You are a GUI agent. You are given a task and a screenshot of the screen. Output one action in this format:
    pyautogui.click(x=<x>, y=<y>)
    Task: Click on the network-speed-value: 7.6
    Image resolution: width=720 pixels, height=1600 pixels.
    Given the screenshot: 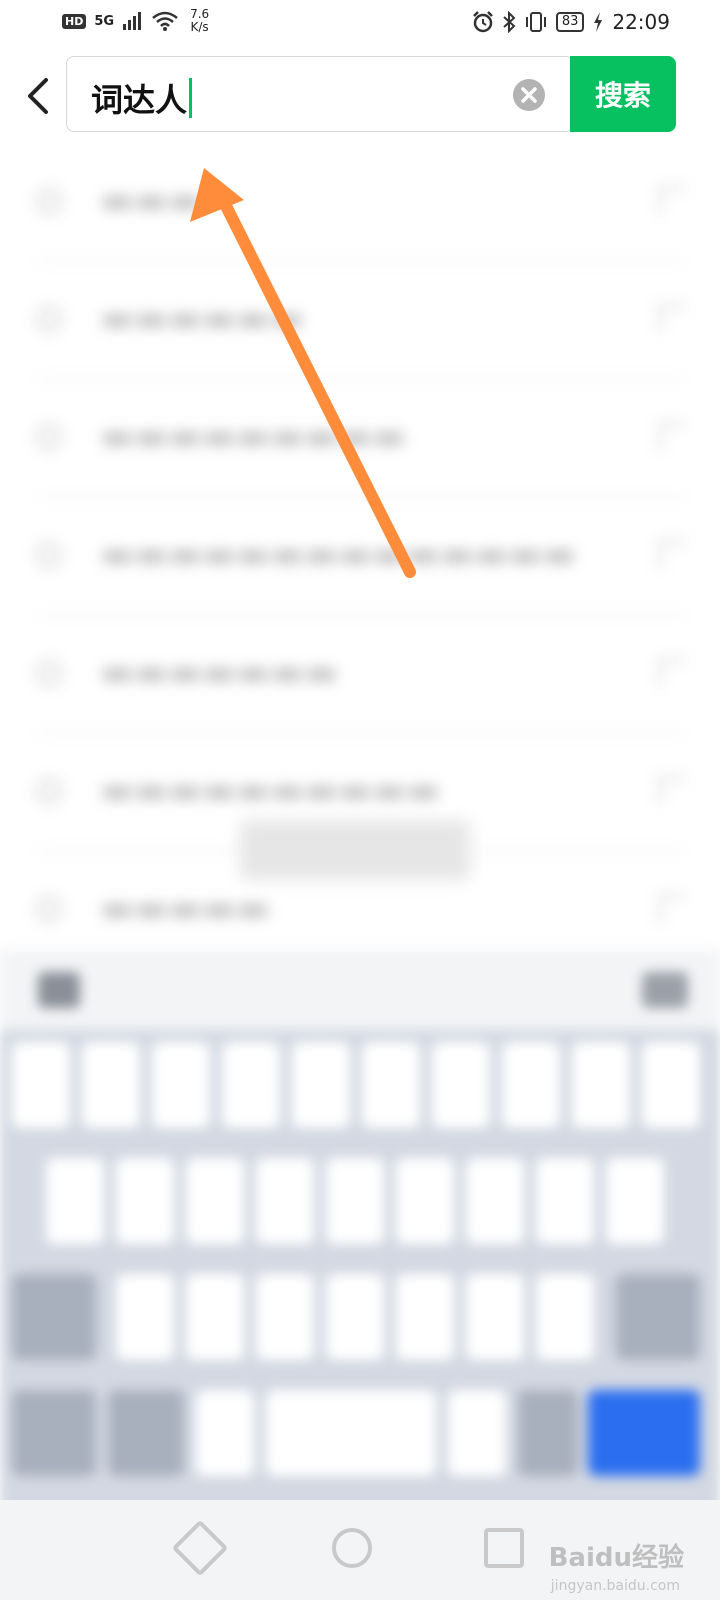 What is the action you would take?
    pyautogui.click(x=200, y=14)
    